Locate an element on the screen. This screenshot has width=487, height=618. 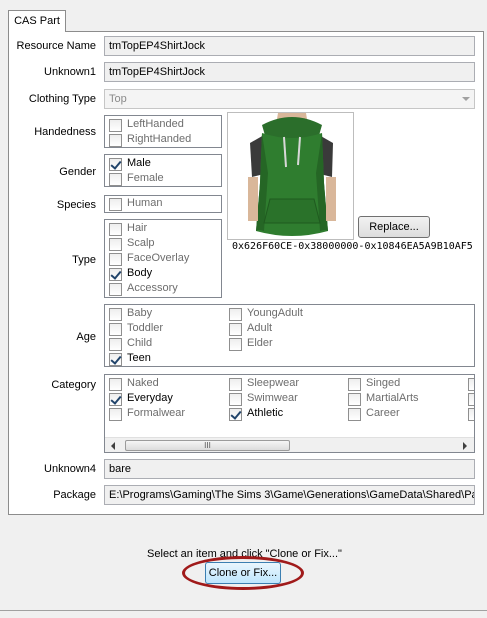
righthanded-checkbox is located at coordinates (115, 140).